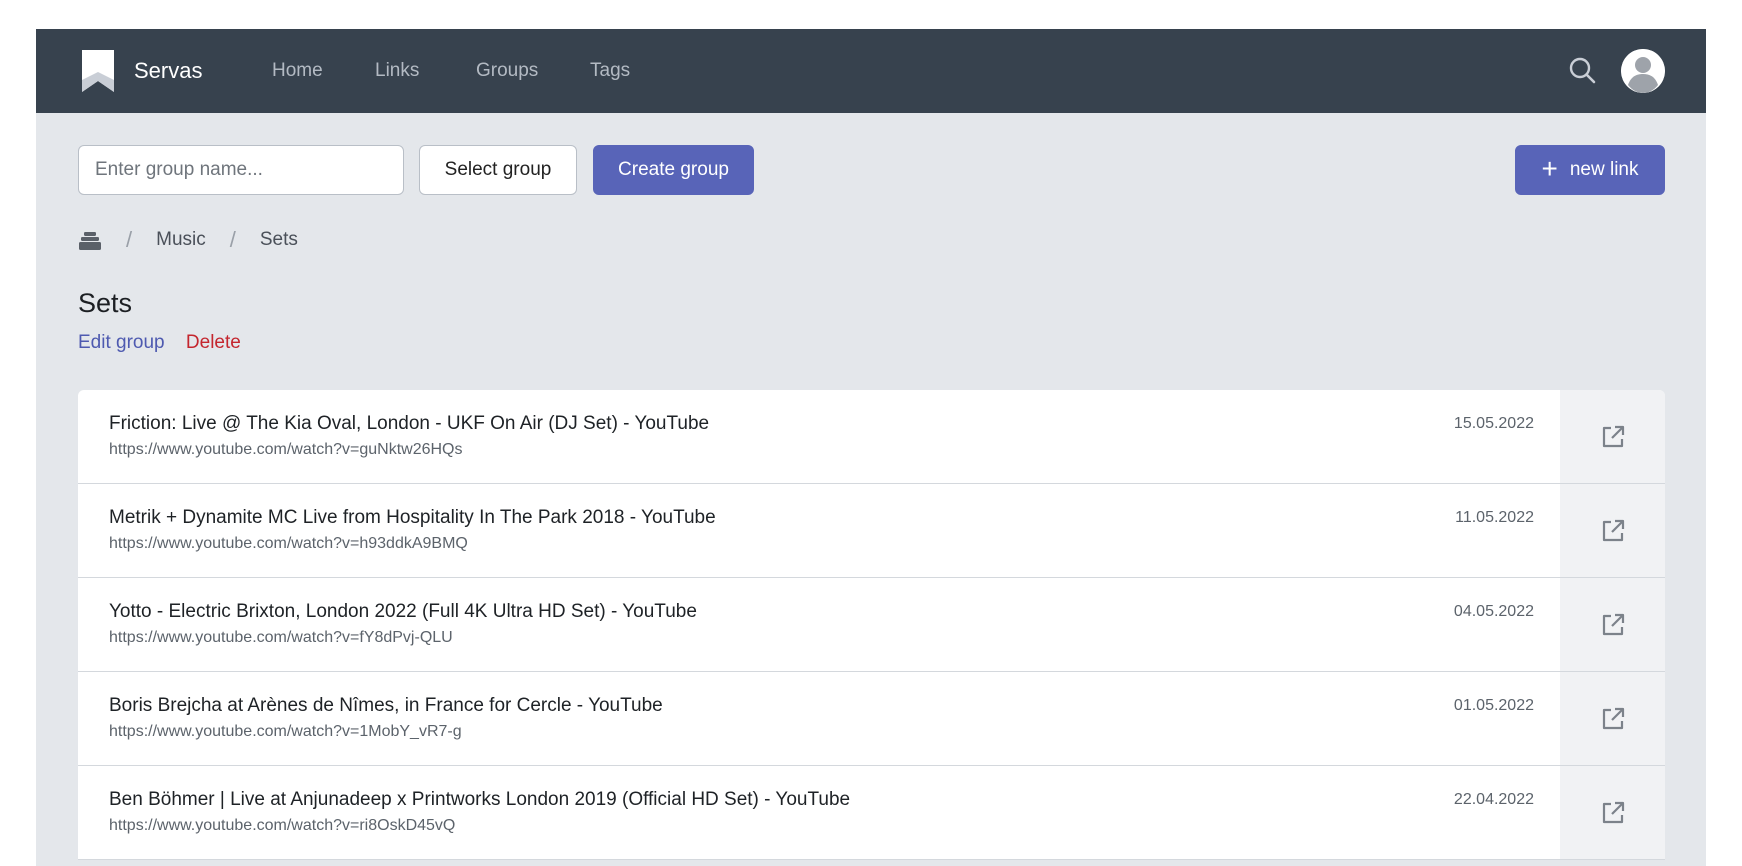 The image size is (1742, 866). Describe the element at coordinates (279, 240) in the screenshot. I see `breadcrumb-item-sets: Sets` at that location.